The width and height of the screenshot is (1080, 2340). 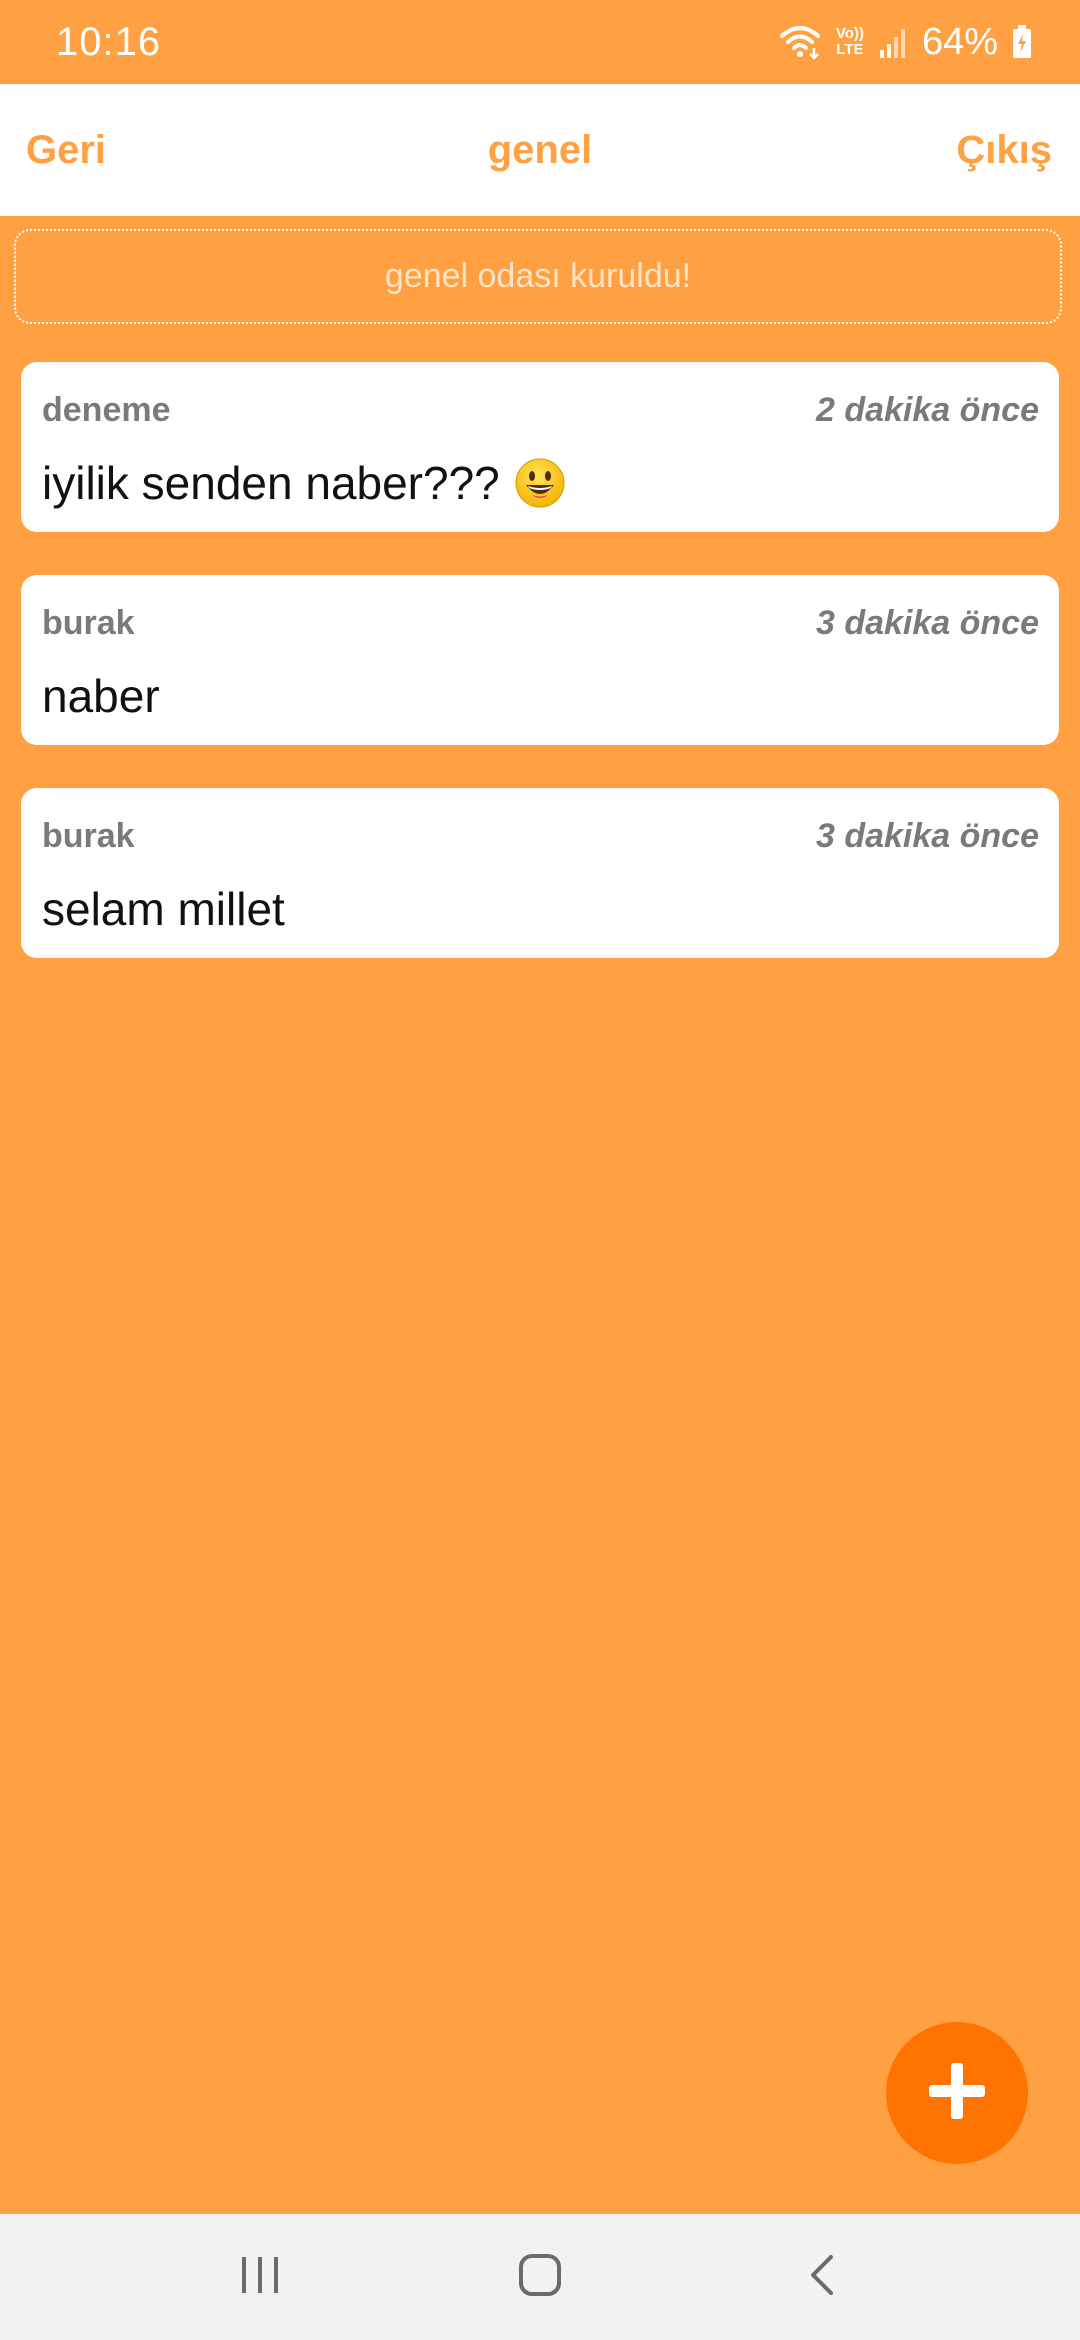 I want to click on home-icon, so click(x=540, y=2277).